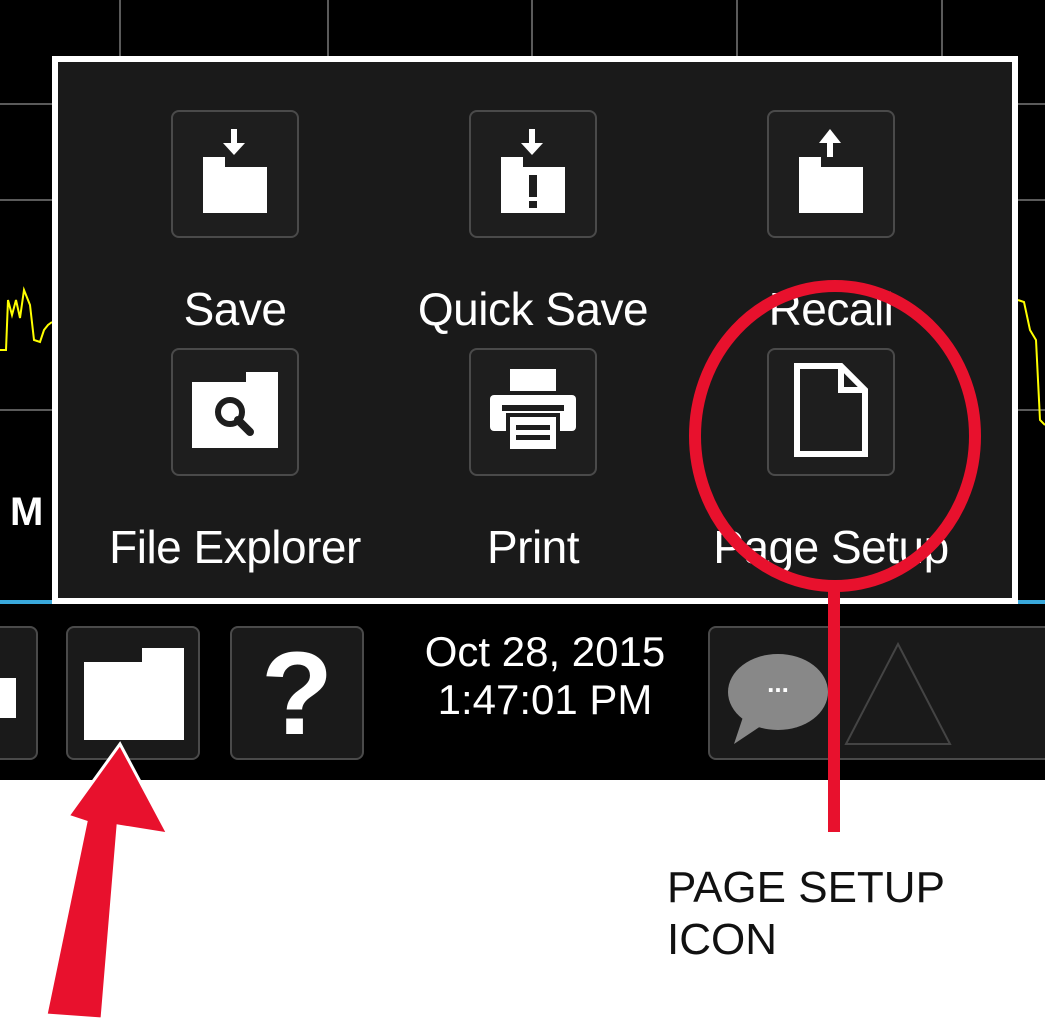  I want to click on file-explorer-icon, so click(235, 412).